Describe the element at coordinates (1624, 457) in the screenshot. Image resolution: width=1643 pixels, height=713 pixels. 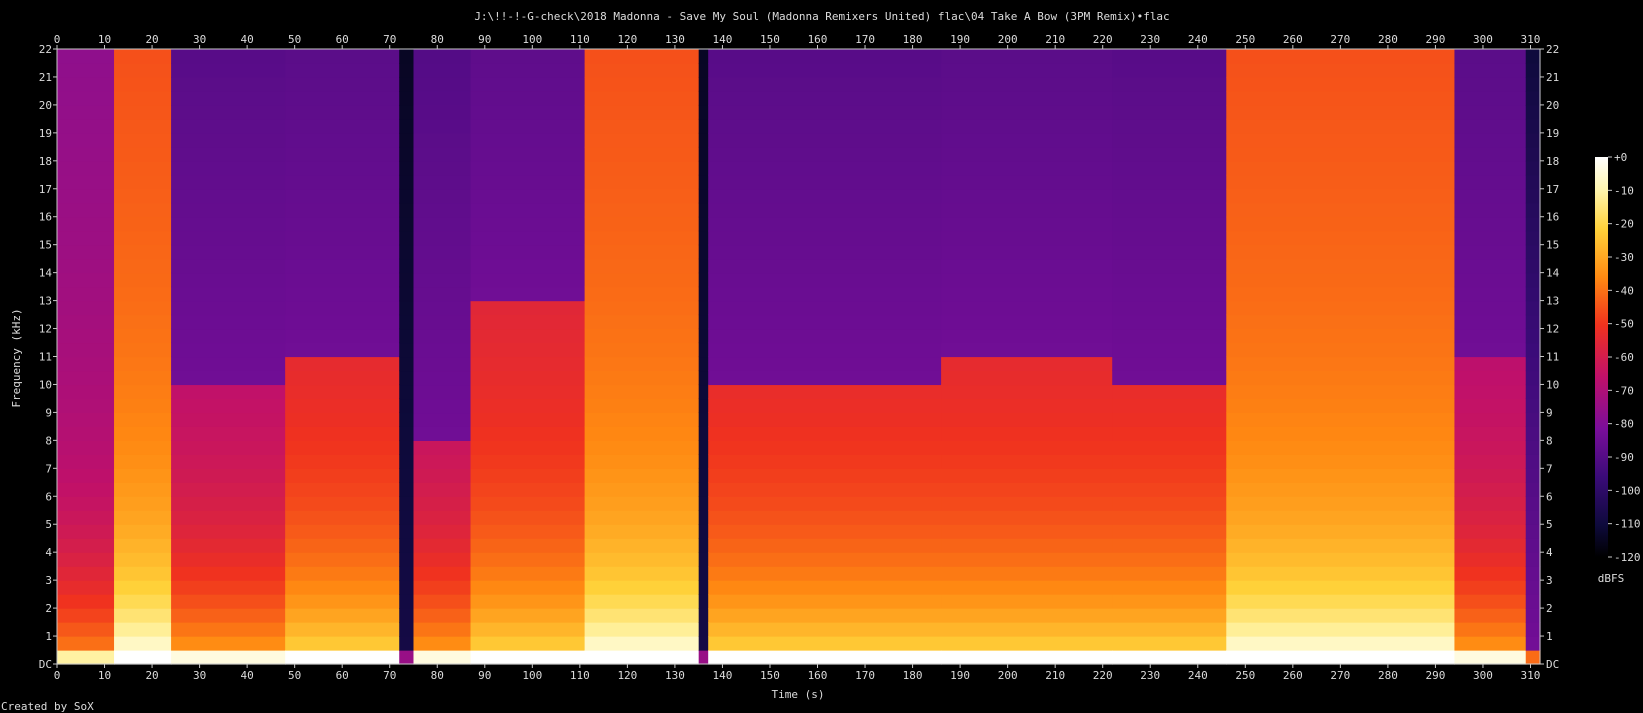
I see `colorbar-tick-label: -90` at that location.